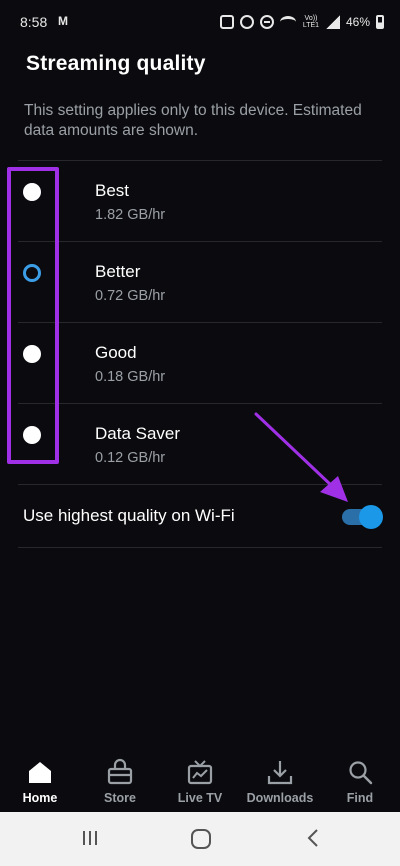  Describe the element at coordinates (266, 22) in the screenshot. I see `do-not-disturb-icon` at that location.